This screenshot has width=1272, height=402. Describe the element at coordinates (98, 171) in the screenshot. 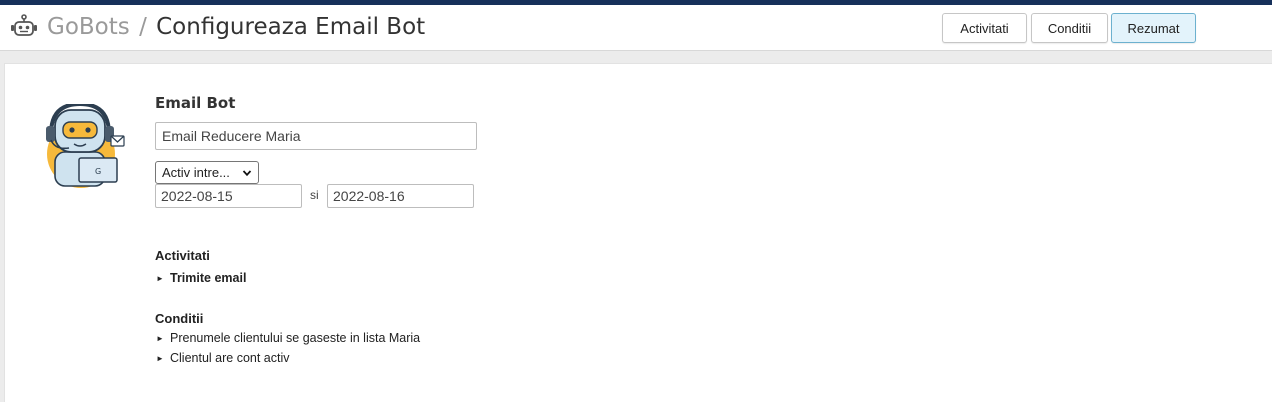

I see `svg-text: G` at that location.